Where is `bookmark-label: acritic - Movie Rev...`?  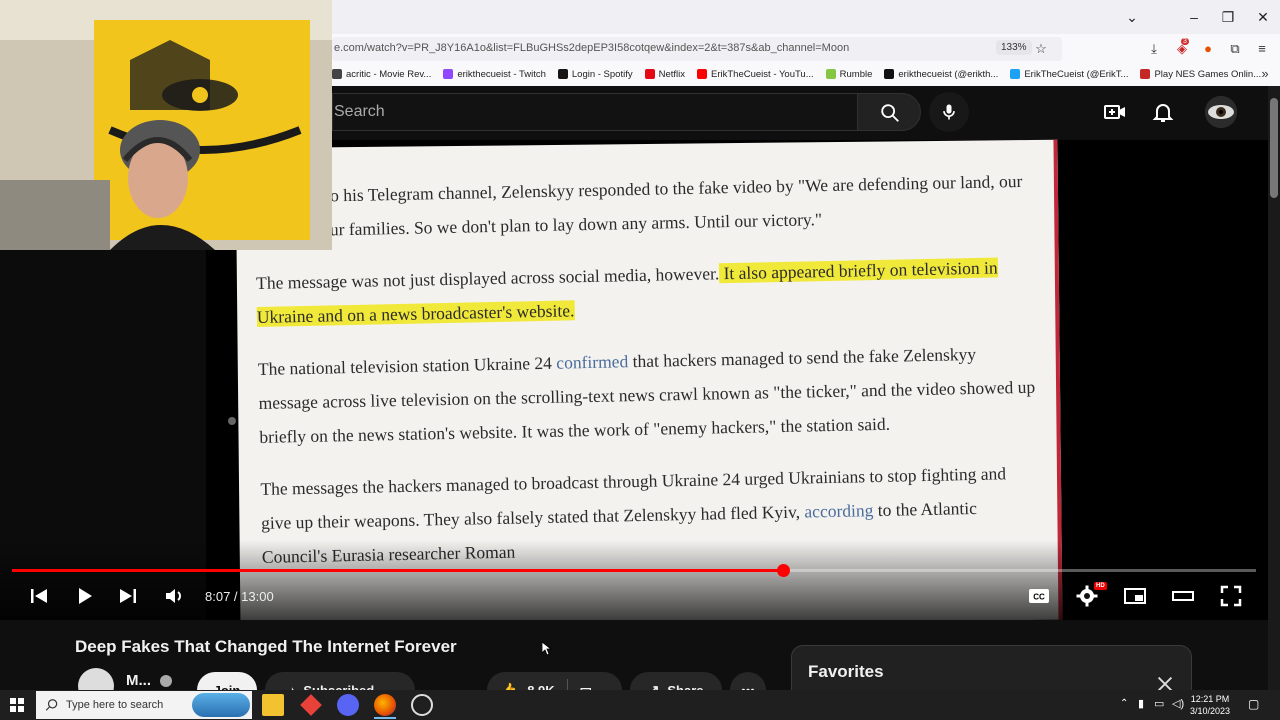
bookmark-label: acritic - Movie Rev... is located at coordinates (389, 74).